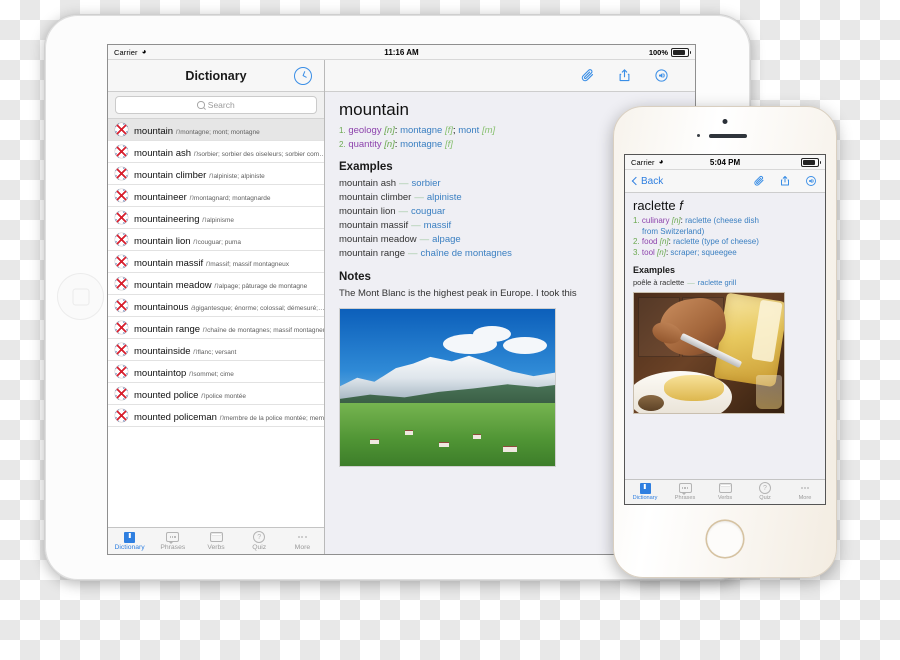 The width and height of the screenshot is (900, 660). What do you see at coordinates (681, 52) in the screenshot?
I see `battery-icon` at bounding box center [681, 52].